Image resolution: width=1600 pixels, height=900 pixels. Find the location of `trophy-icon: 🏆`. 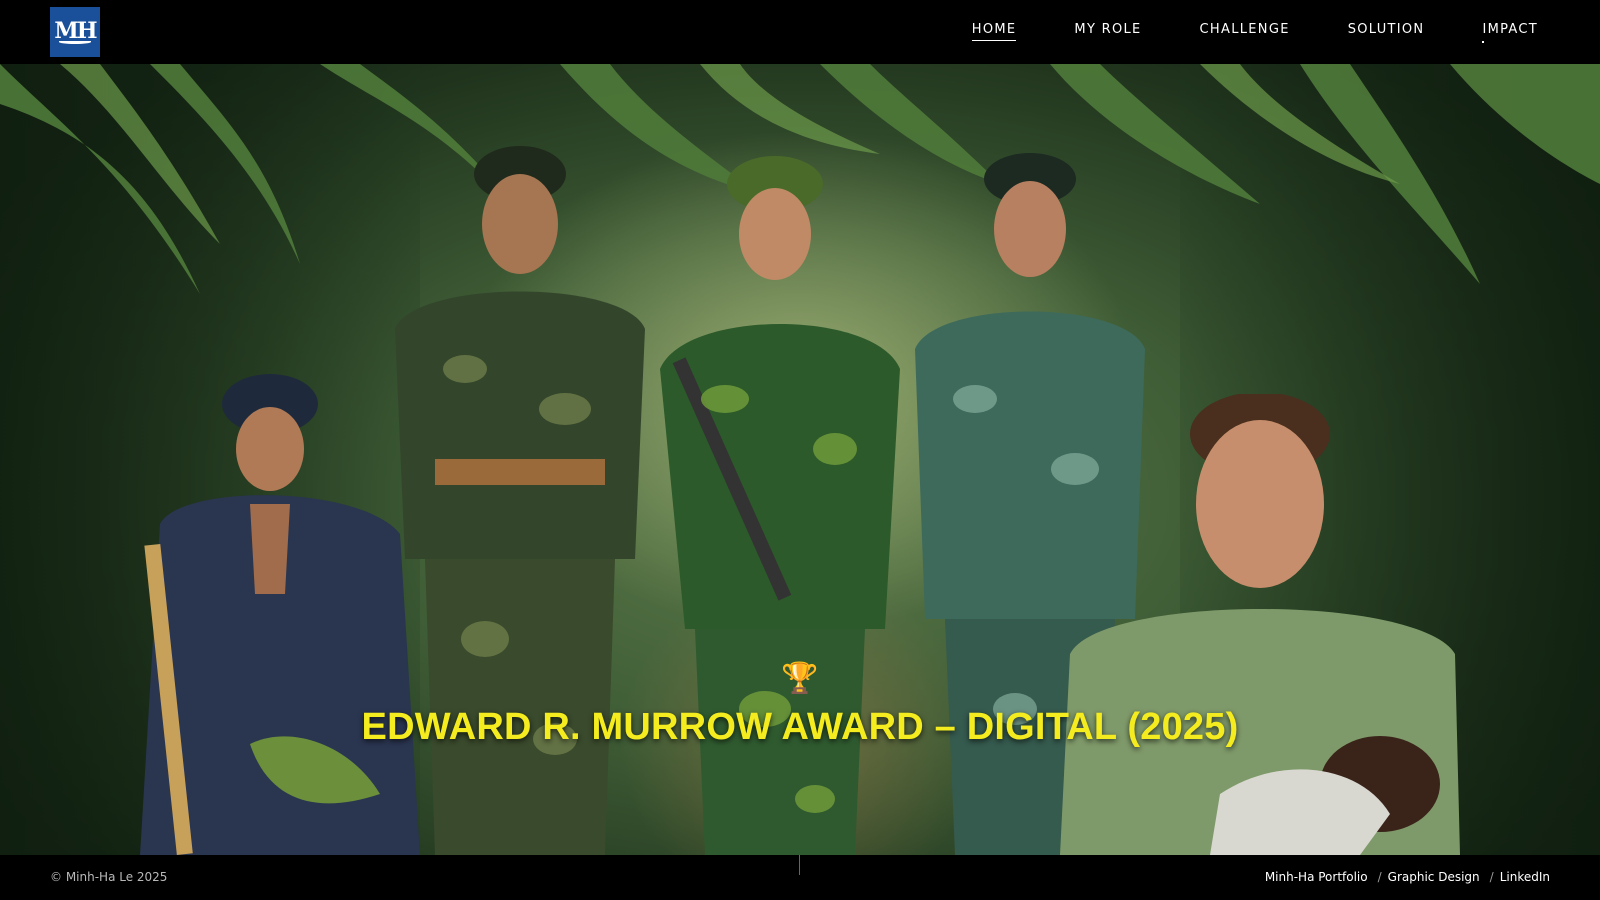

trophy-icon: 🏆 is located at coordinates (800, 678).